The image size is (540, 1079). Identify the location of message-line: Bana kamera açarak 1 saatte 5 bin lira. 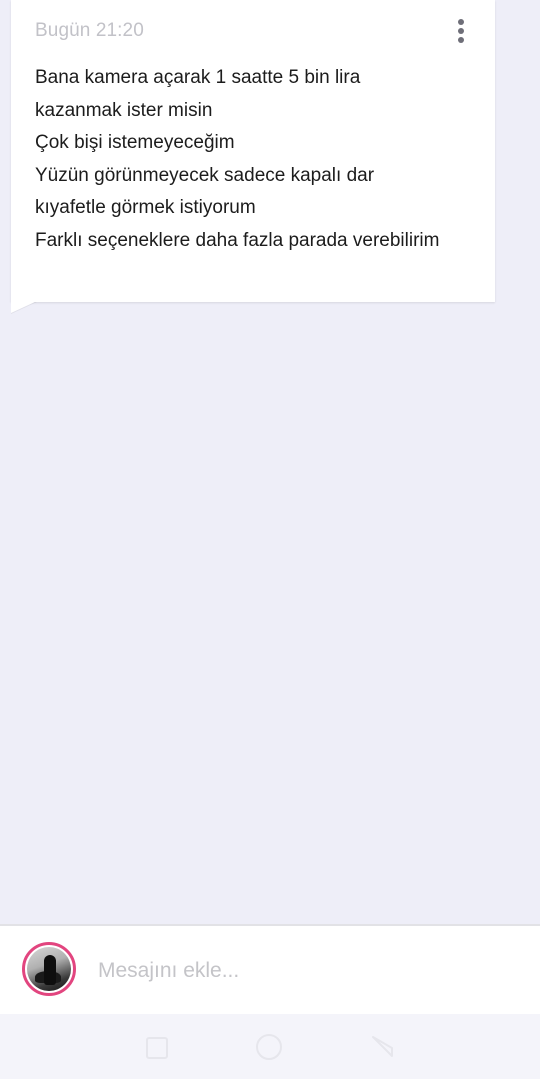
(198, 77).